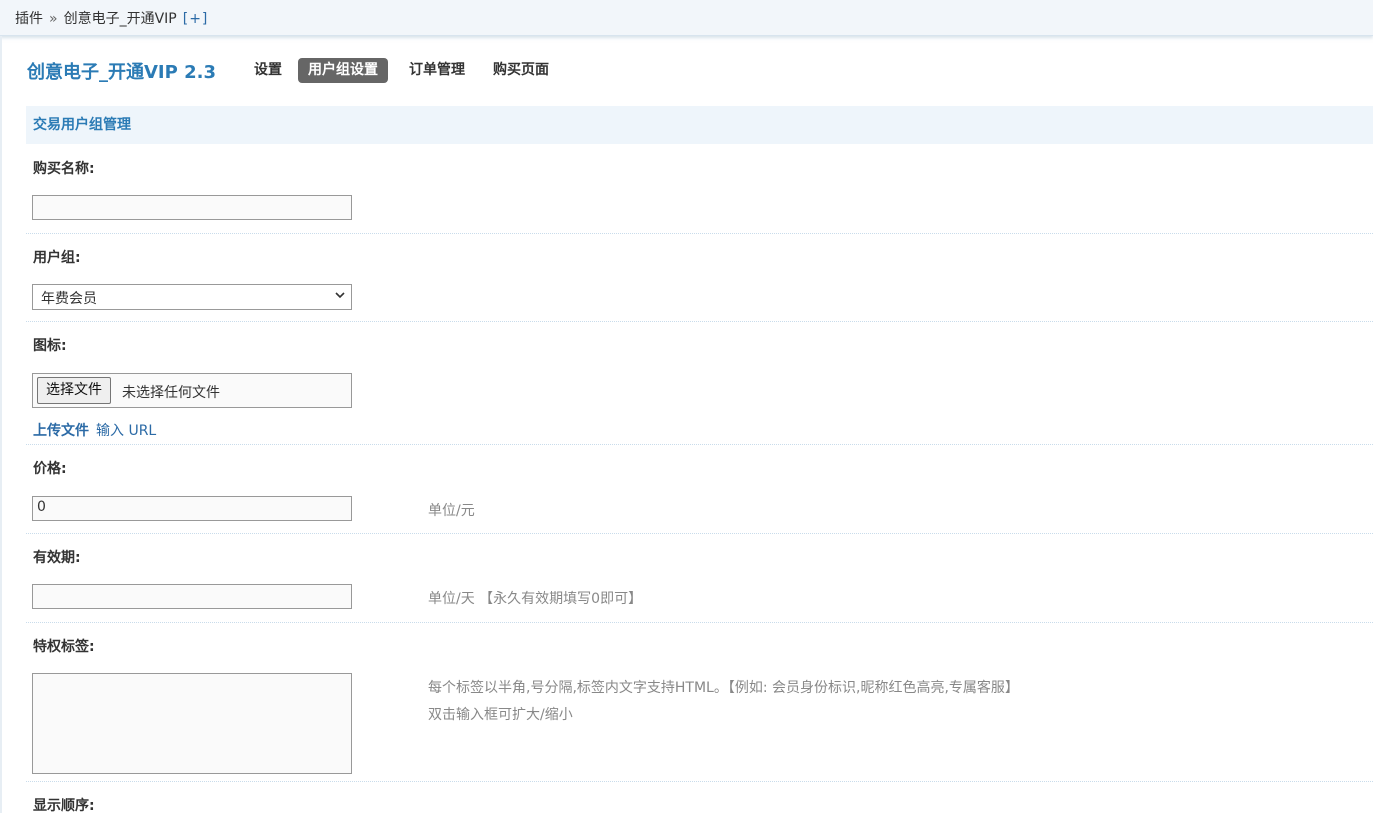 The image size is (1373, 815). Describe the element at coordinates (535, 599) in the screenshot. I see `validity-tip: 单位/天 【永久有效期填写0即可】` at that location.